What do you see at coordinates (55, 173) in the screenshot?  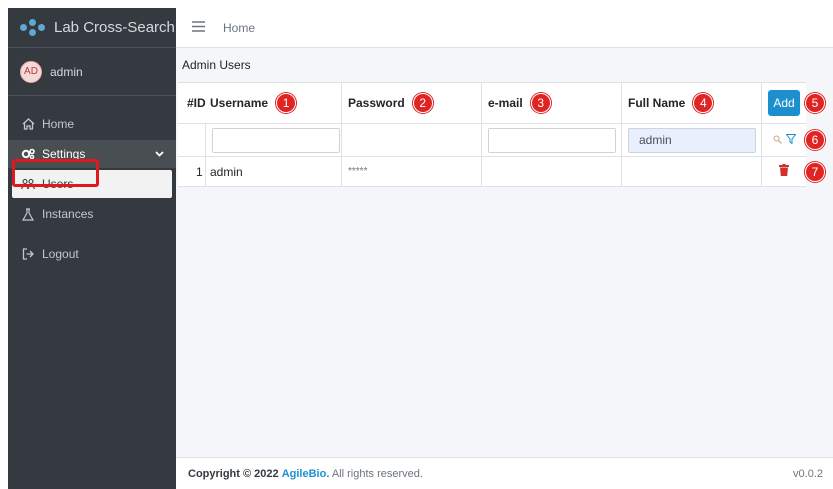 I see `users-highlight-box` at bounding box center [55, 173].